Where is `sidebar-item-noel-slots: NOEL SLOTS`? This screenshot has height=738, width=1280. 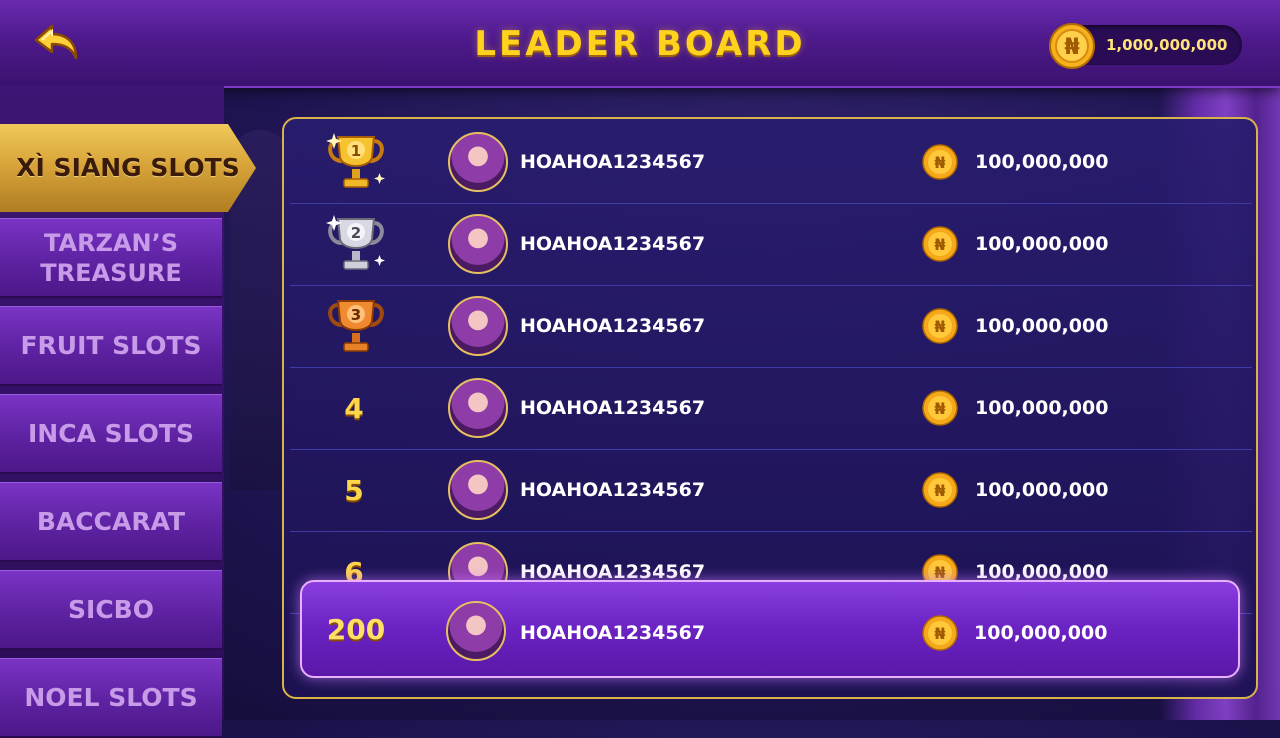 sidebar-item-noel-slots: NOEL SLOTS is located at coordinates (111, 698).